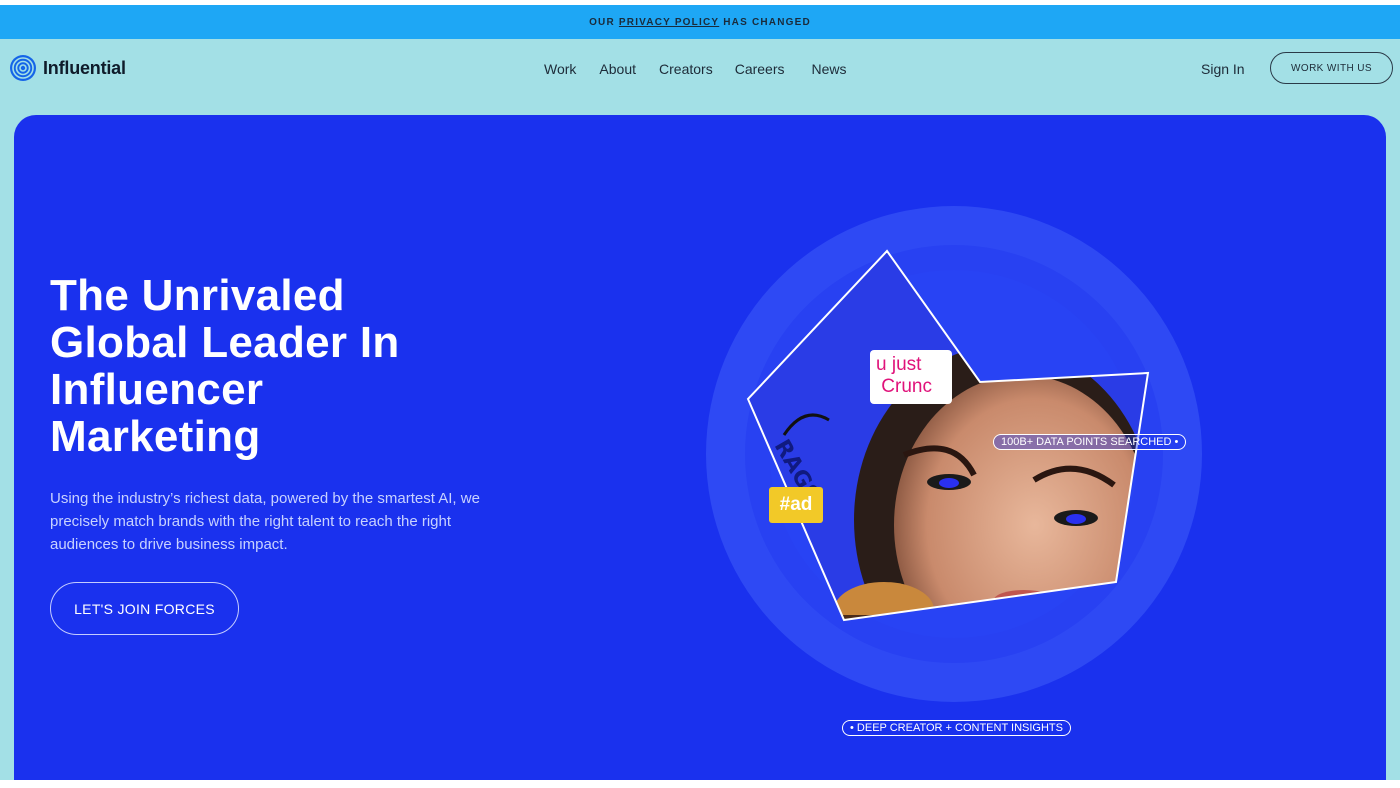  I want to click on ad-tag: #ad, so click(796, 505).